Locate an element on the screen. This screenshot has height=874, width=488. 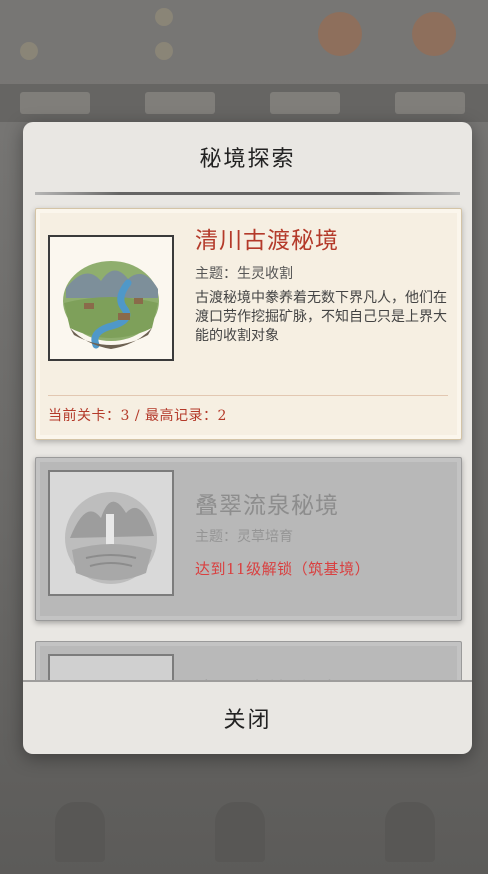
realm-theme: 主题：生灵收割 is located at coordinates (244, 274).